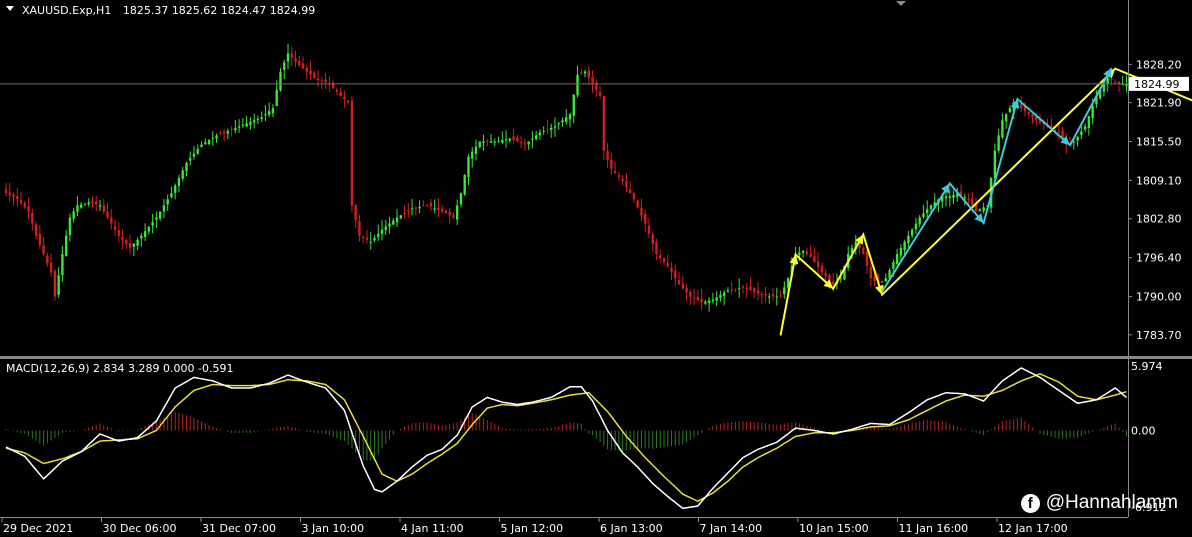  Describe the element at coordinates (1159, 103) in the screenshot. I see `price-tick-label: 1821.90` at that location.